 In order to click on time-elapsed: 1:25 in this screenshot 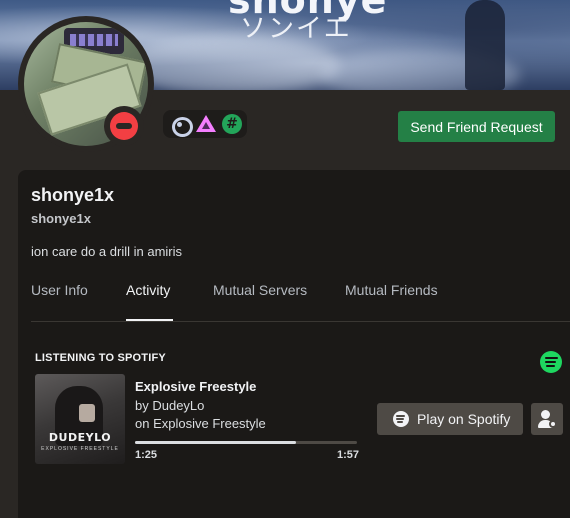, I will do `click(146, 455)`.